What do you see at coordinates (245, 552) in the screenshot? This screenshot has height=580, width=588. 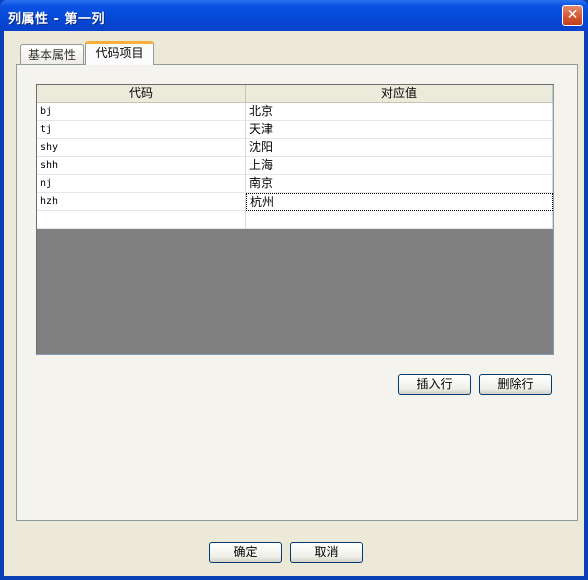 I see `ok-button: 确定` at bounding box center [245, 552].